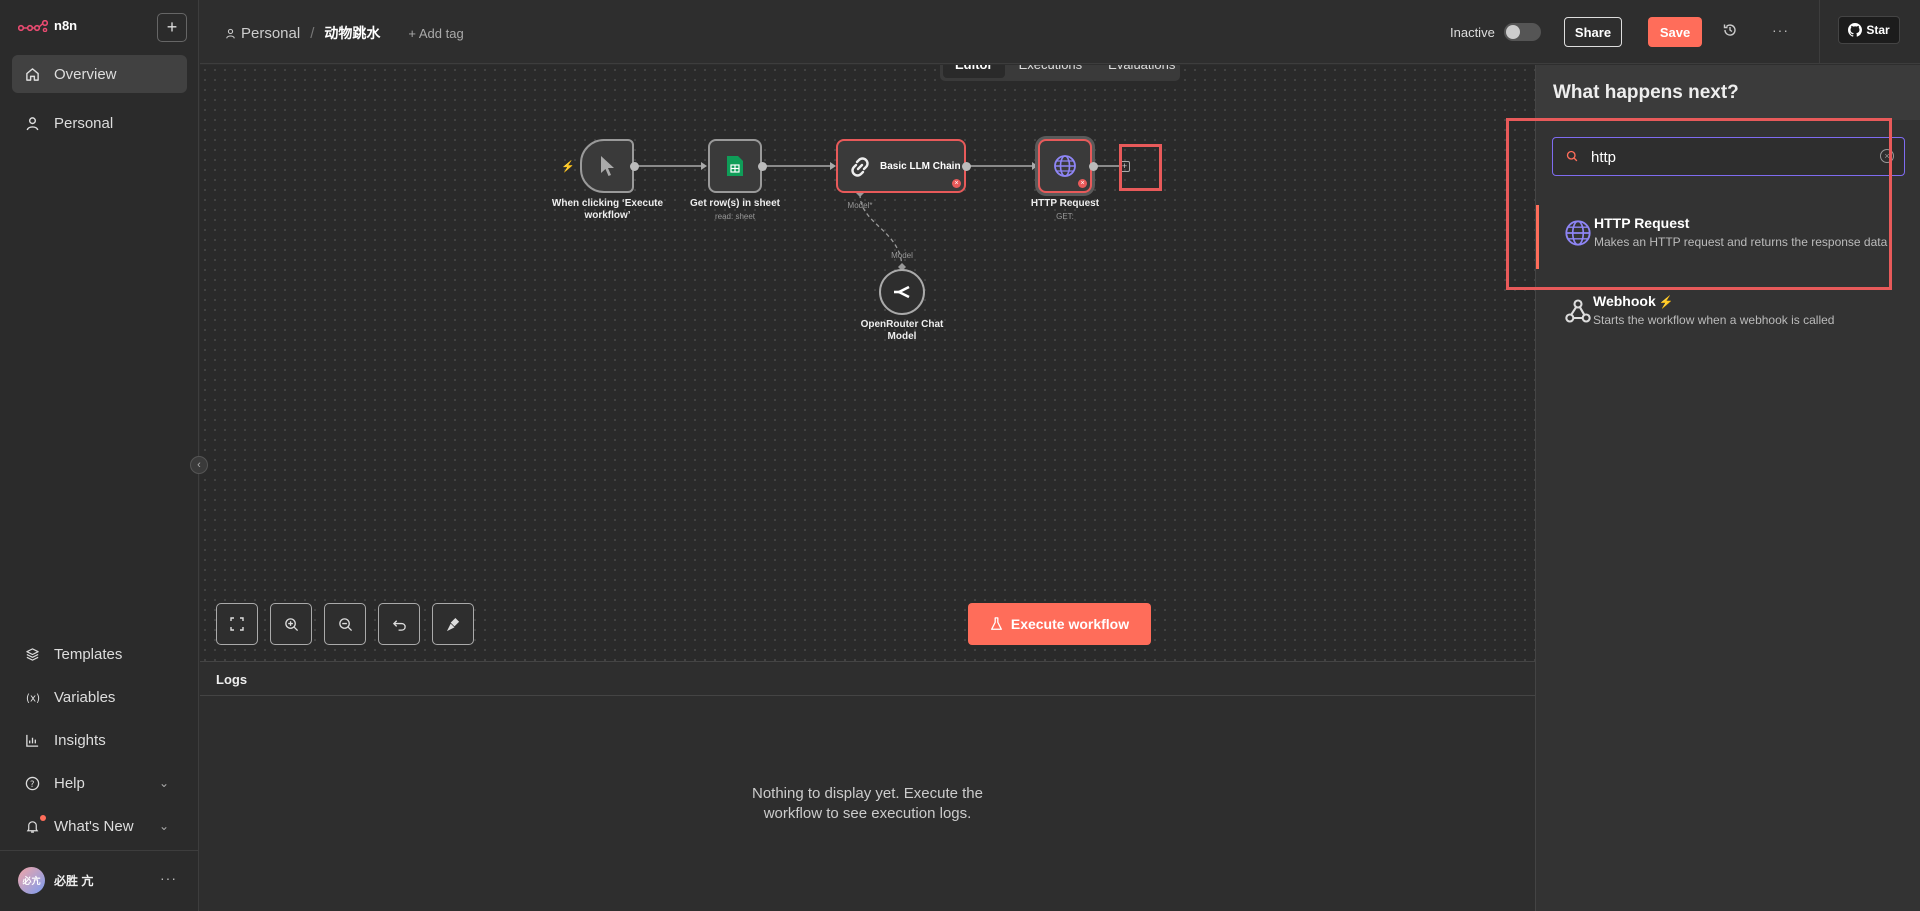  Describe the element at coordinates (1624, 301) in the screenshot. I see `result-title-text: Webhook` at that location.